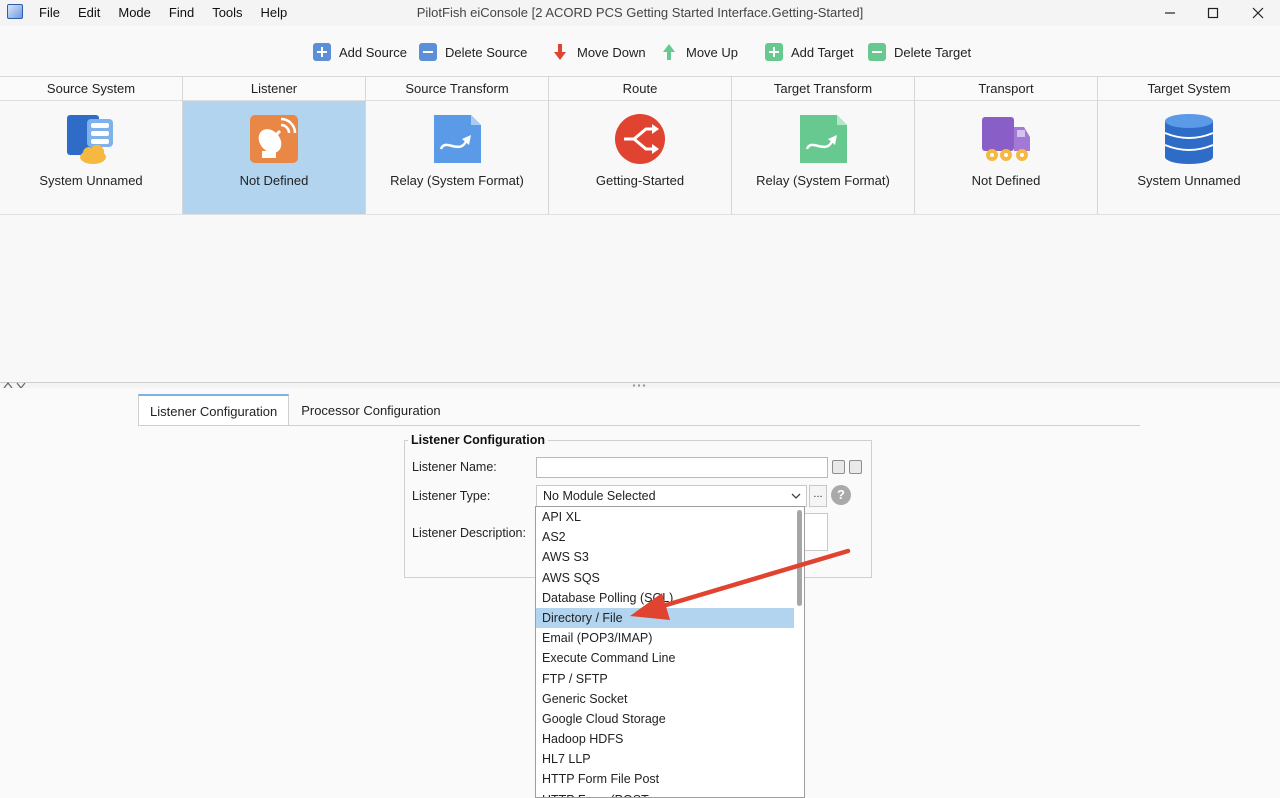 The height and width of the screenshot is (798, 1280). Describe the element at coordinates (682, 467) in the screenshot. I see `listener-name-input` at that location.